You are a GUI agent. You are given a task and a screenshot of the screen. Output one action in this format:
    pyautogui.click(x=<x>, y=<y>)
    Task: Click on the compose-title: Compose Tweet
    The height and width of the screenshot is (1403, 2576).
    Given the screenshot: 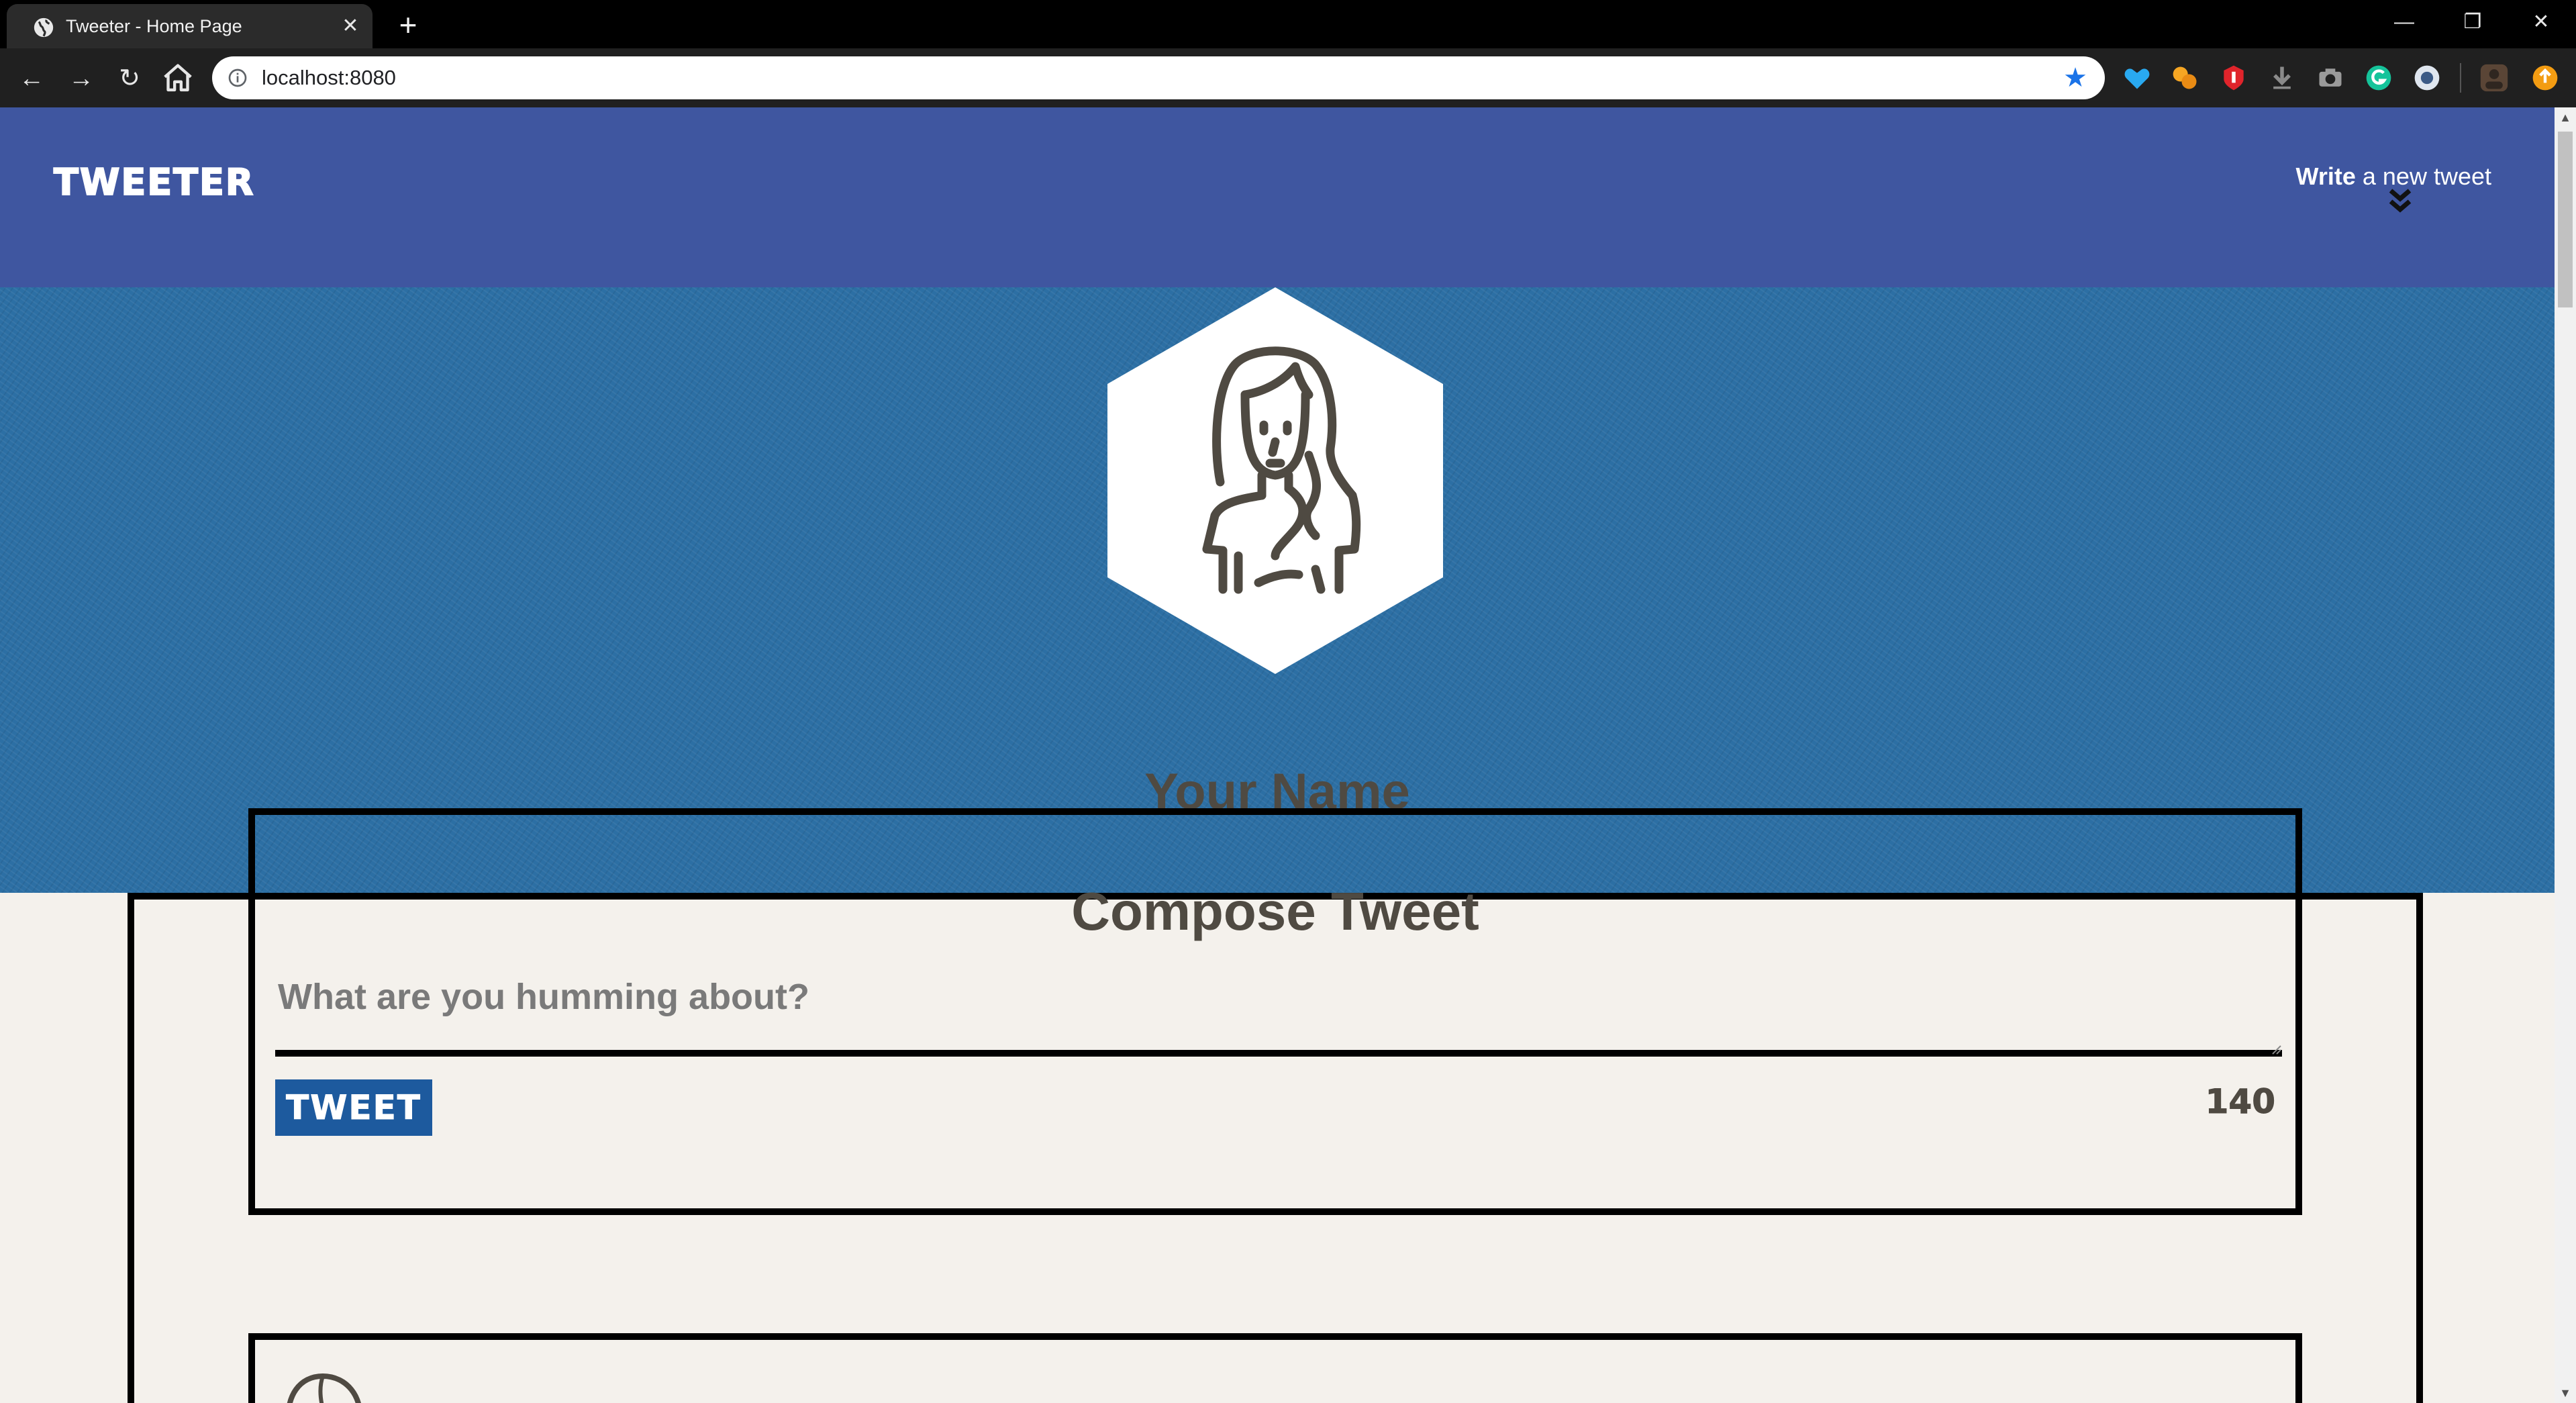 What is the action you would take?
    pyautogui.click(x=1275, y=911)
    